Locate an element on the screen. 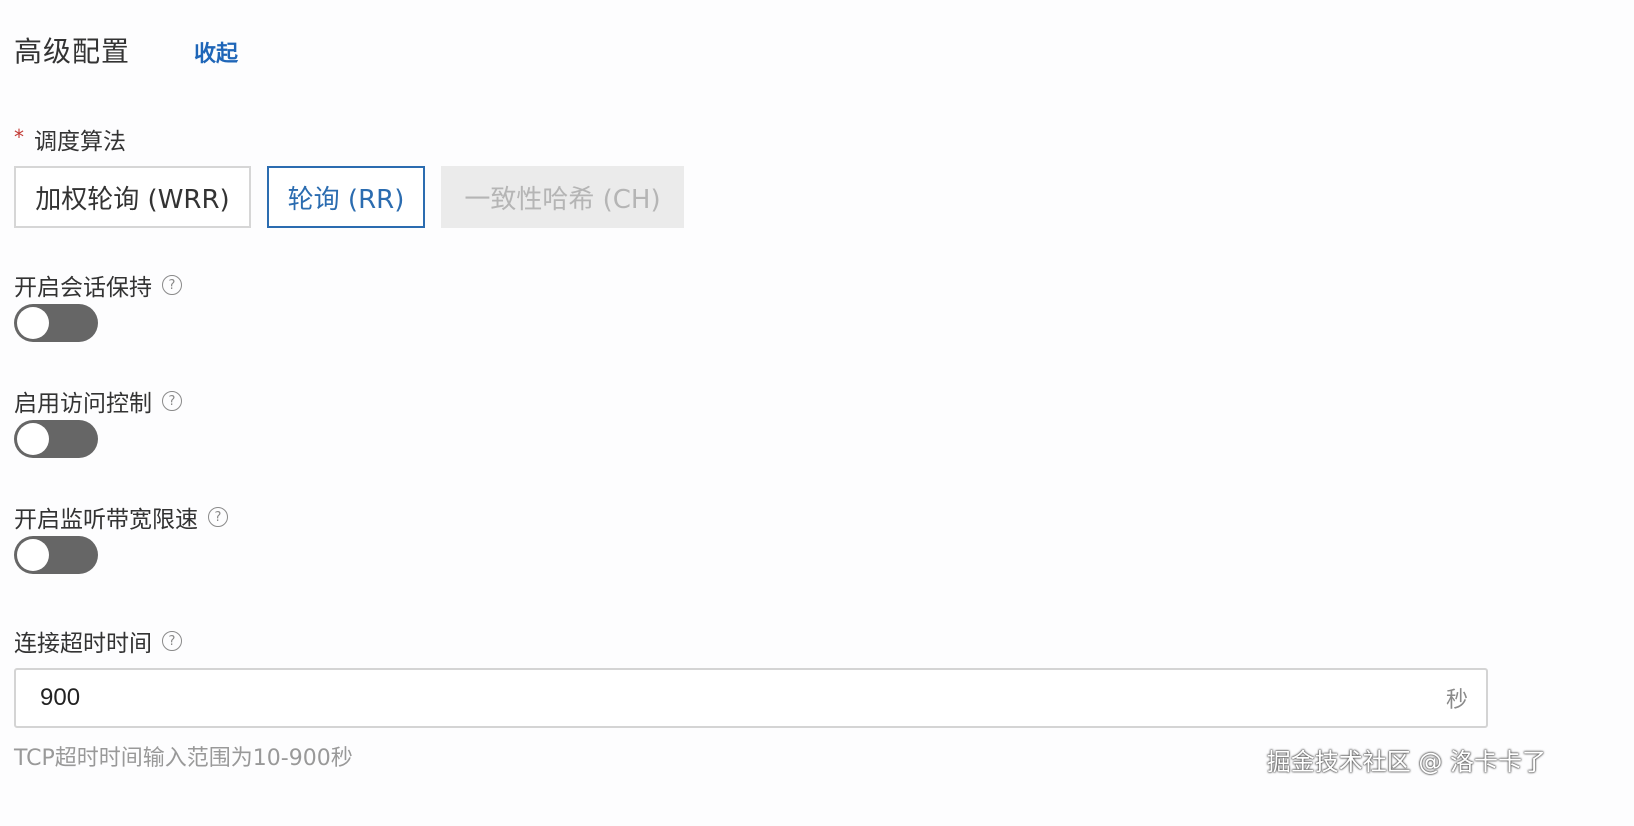  access-control-label: 启用访问控制 ? is located at coordinates (98, 401).